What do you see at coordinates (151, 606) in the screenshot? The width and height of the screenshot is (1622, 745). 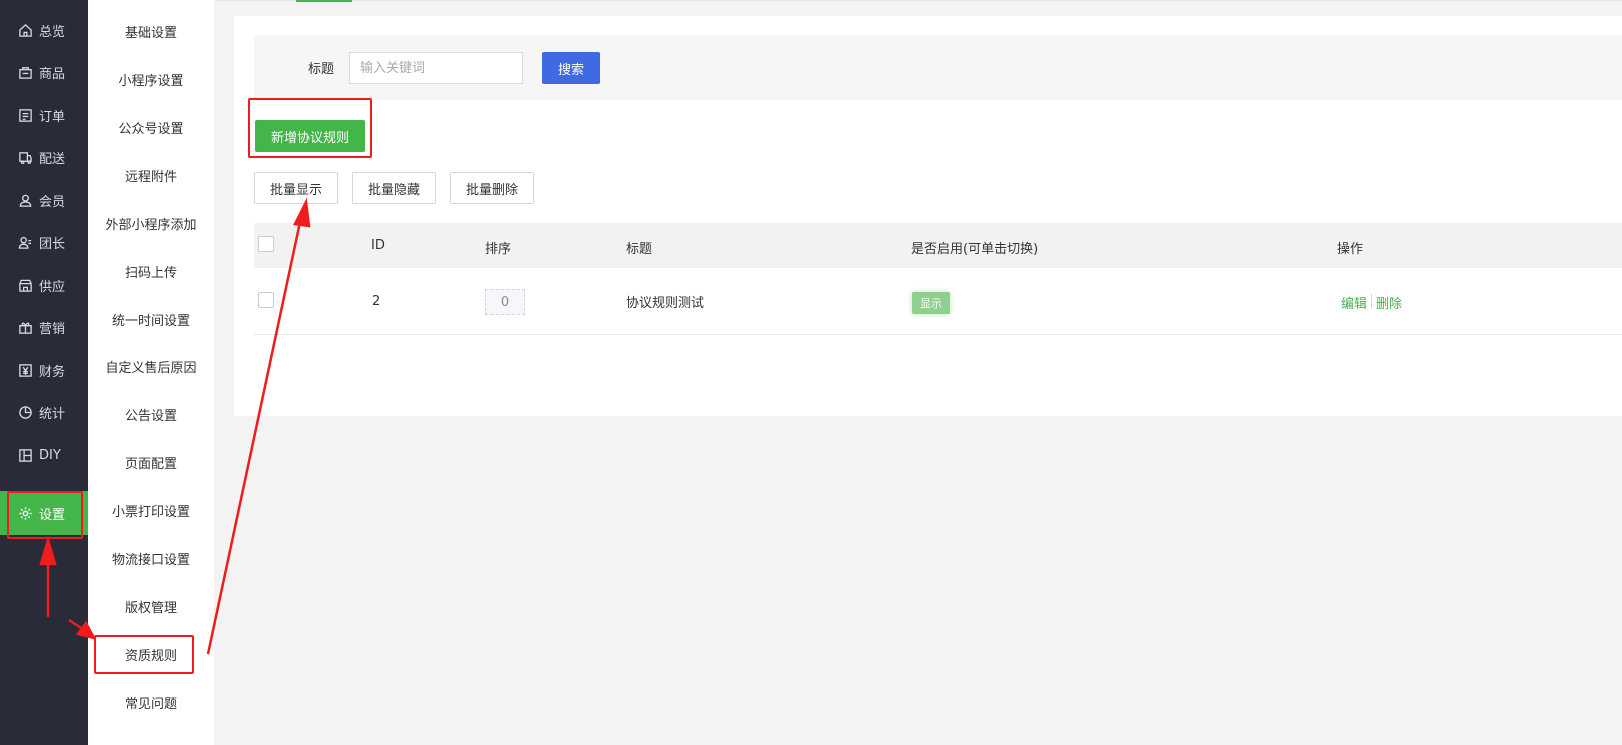 I see `subnav-copyright: 版权管理` at bounding box center [151, 606].